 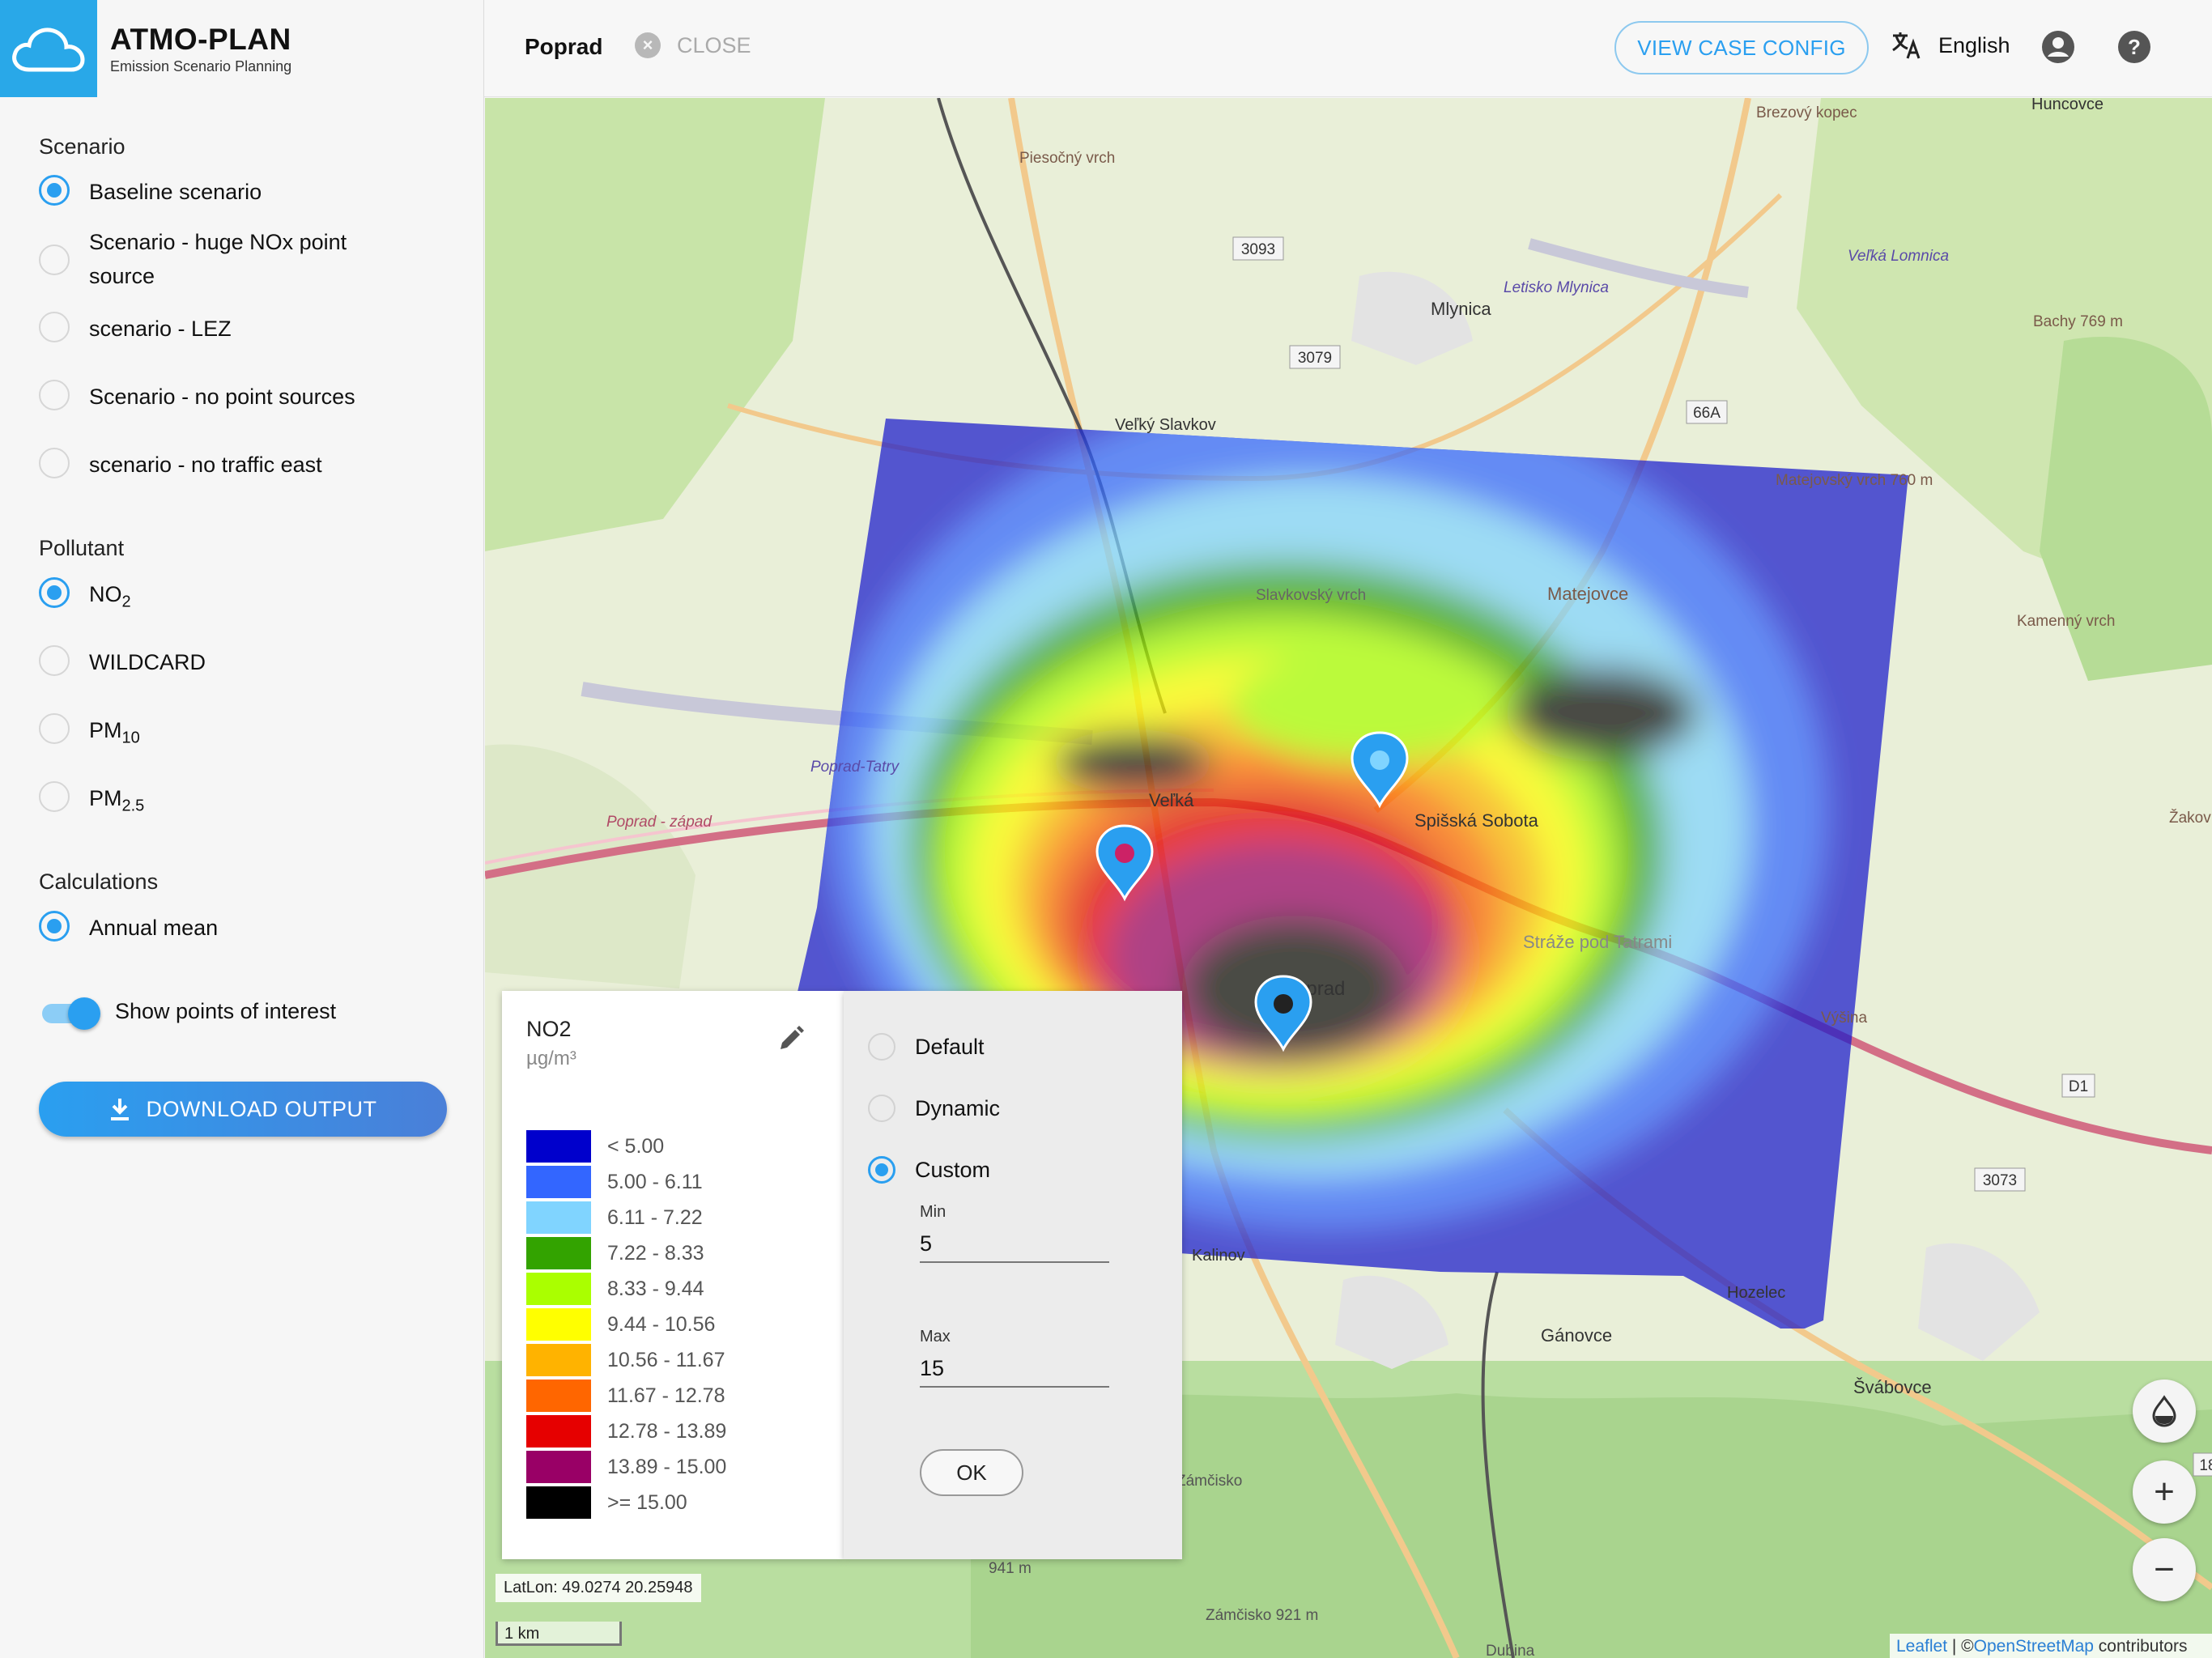 What do you see at coordinates (655, 1181) in the screenshot?
I see `legend-label: 5.00 - 6.11` at bounding box center [655, 1181].